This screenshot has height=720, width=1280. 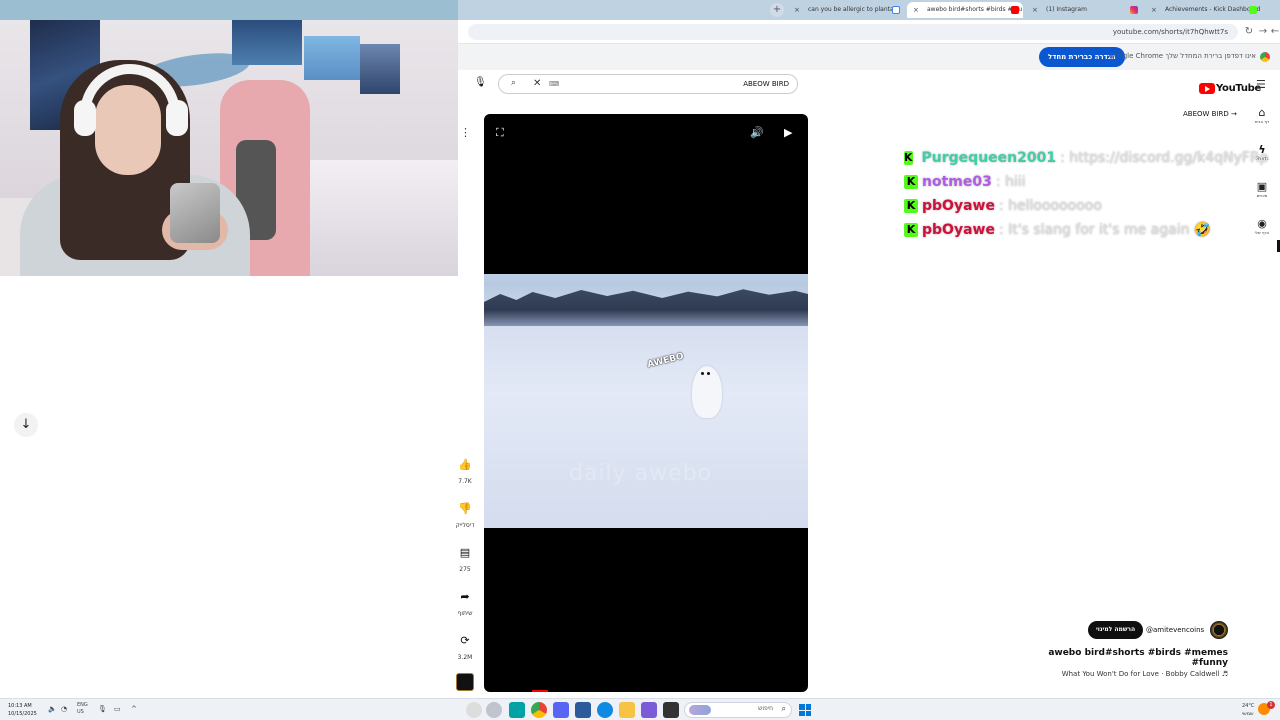 What do you see at coordinates (465, 569) in the screenshot?
I see `comment-count: 275` at bounding box center [465, 569].